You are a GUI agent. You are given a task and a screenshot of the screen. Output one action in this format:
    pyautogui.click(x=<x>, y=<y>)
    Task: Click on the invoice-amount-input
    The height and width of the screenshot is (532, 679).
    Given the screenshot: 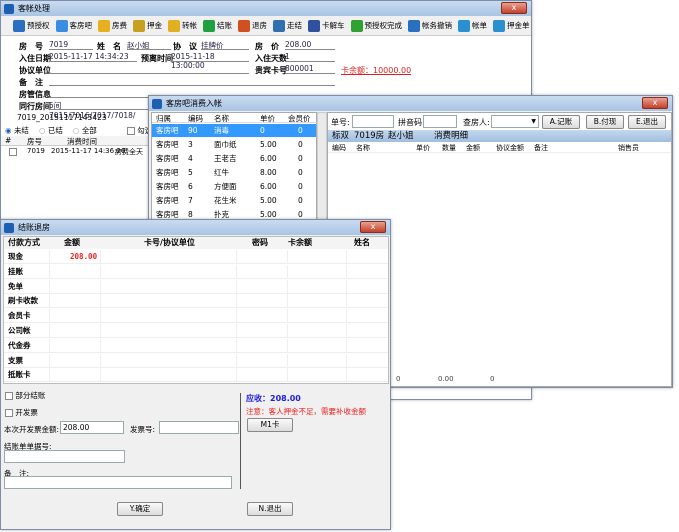 What is the action you would take?
    pyautogui.click(x=92, y=427)
    